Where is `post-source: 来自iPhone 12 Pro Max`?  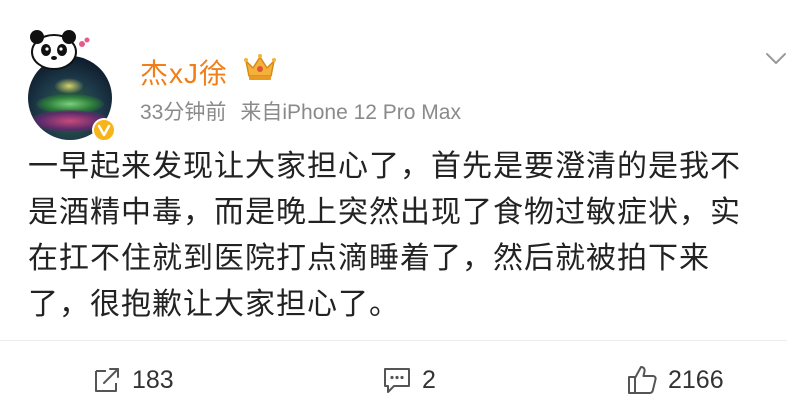
post-source: 来自iPhone 12 Pro Max is located at coordinates (350, 112).